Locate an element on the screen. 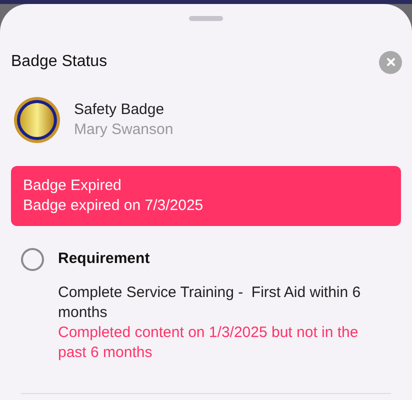 This screenshot has height=400, width=412. requirement-radio is located at coordinates (32, 259).